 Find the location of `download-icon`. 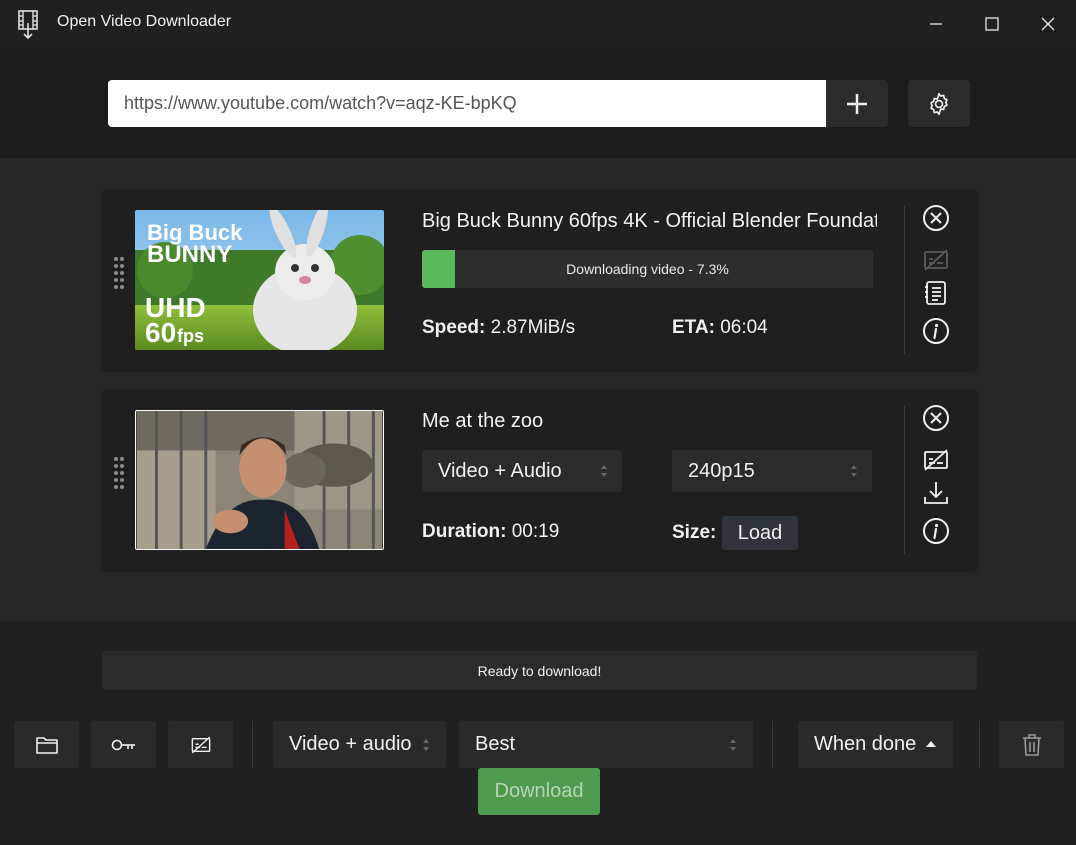

download-icon is located at coordinates (936, 493).